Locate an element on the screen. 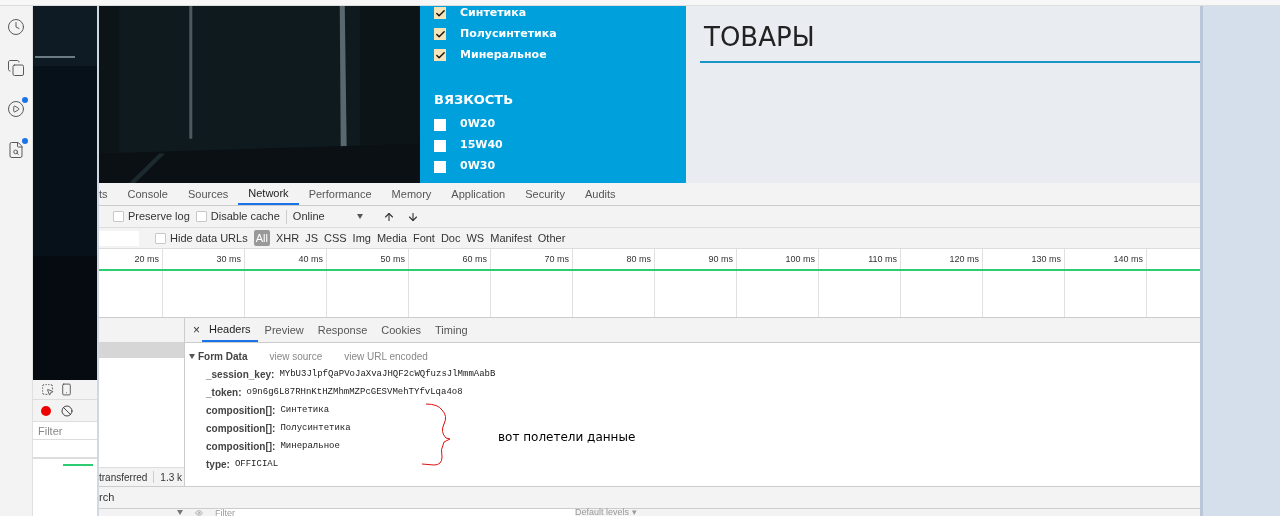 This screenshot has height=516, width=1280. status-text: 1.3 k is located at coordinates (171, 477).